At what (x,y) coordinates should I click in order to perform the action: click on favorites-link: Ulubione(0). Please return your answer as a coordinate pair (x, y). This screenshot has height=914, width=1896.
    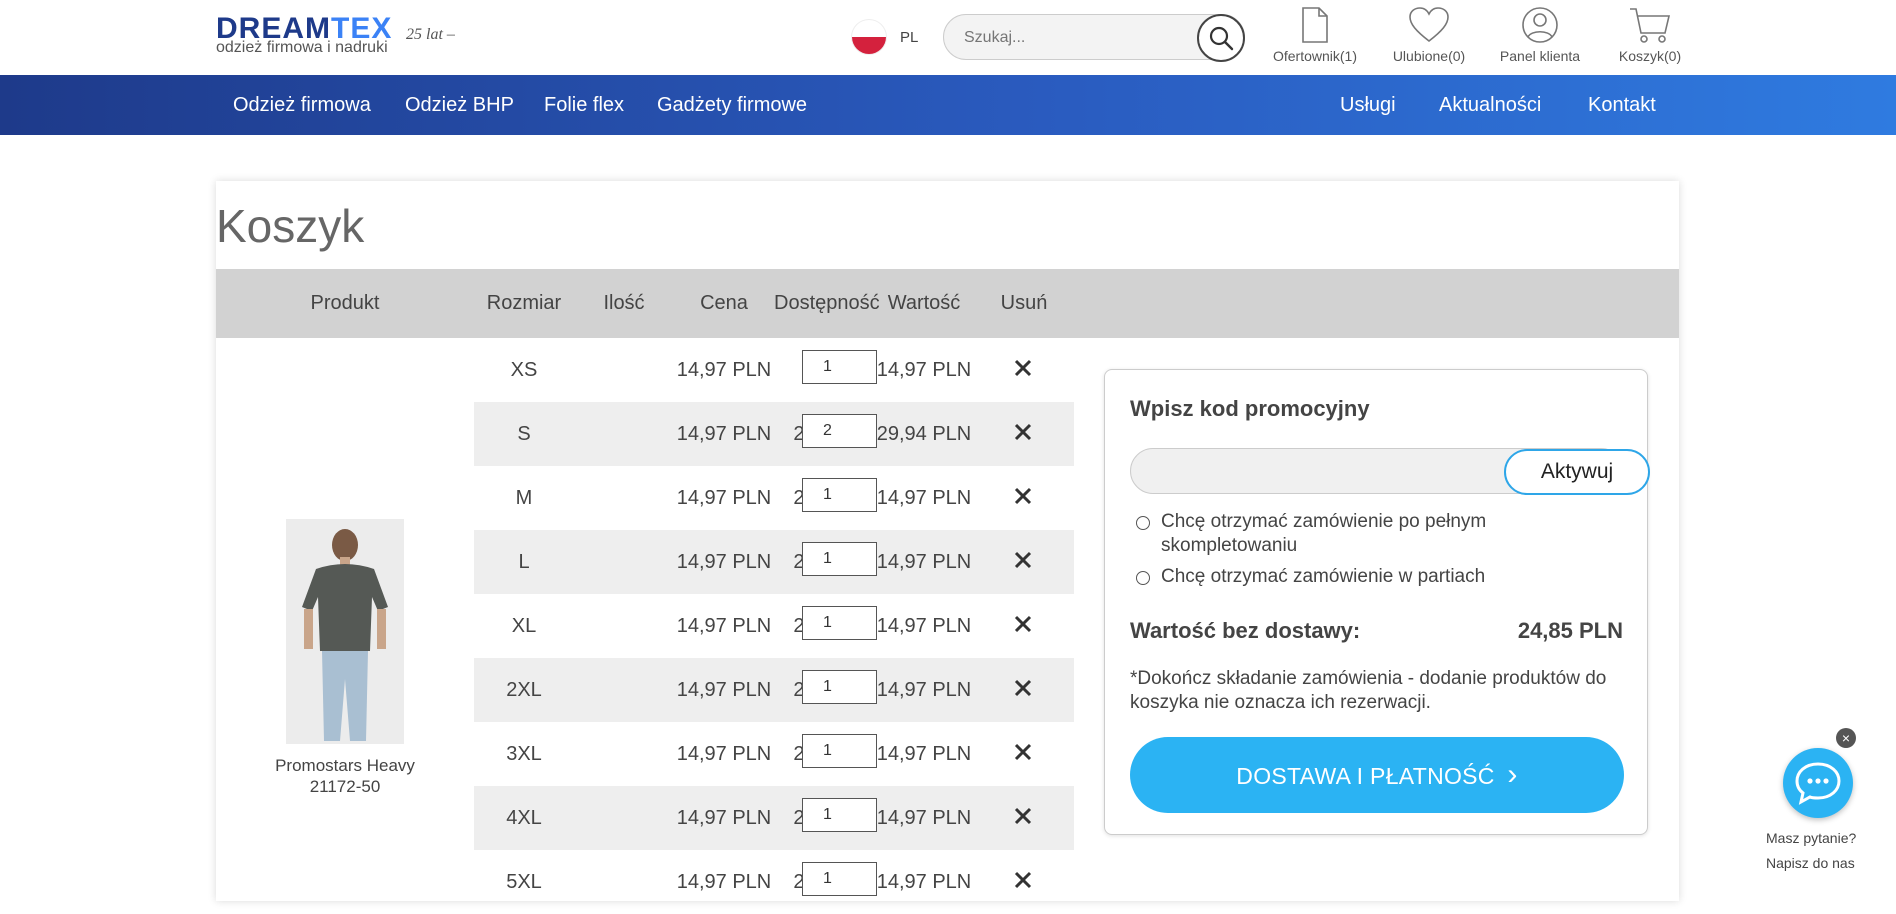
    Looking at the image, I should click on (1429, 35).